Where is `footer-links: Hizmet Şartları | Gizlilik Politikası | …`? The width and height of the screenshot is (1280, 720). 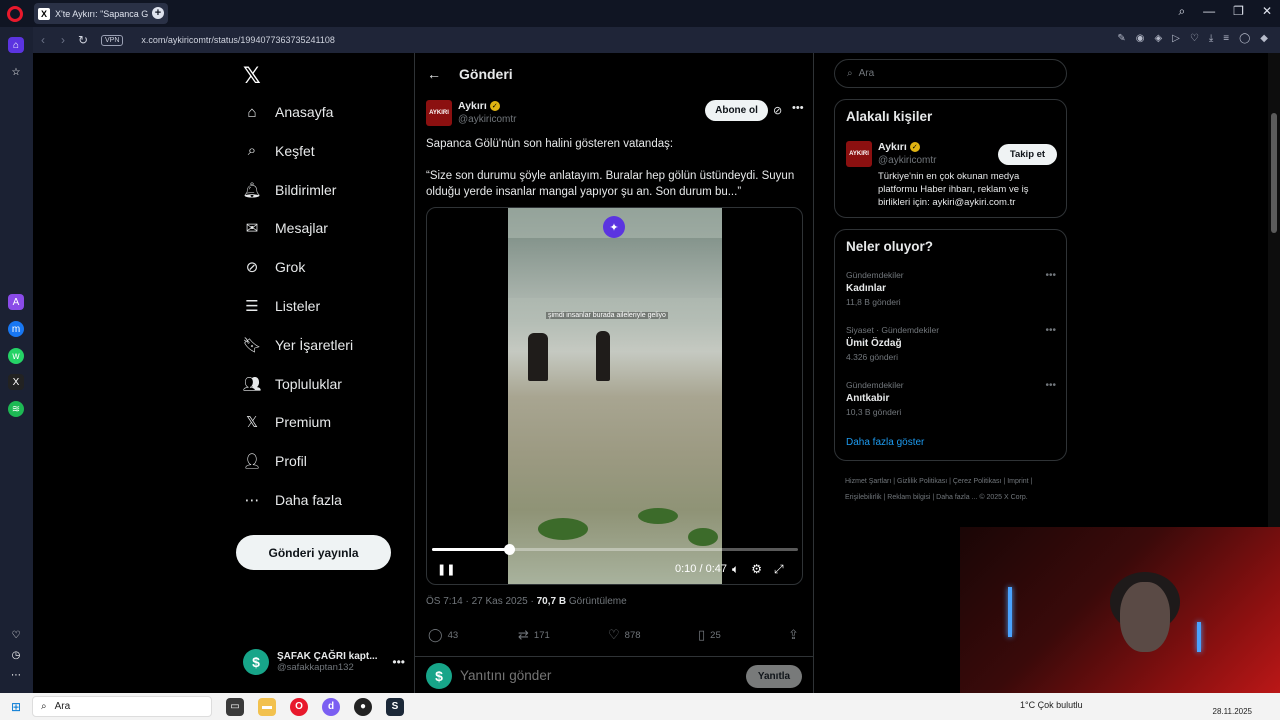 footer-links: Hizmet Şartları | Gizlilik Politikası | … is located at coordinates (955, 490).